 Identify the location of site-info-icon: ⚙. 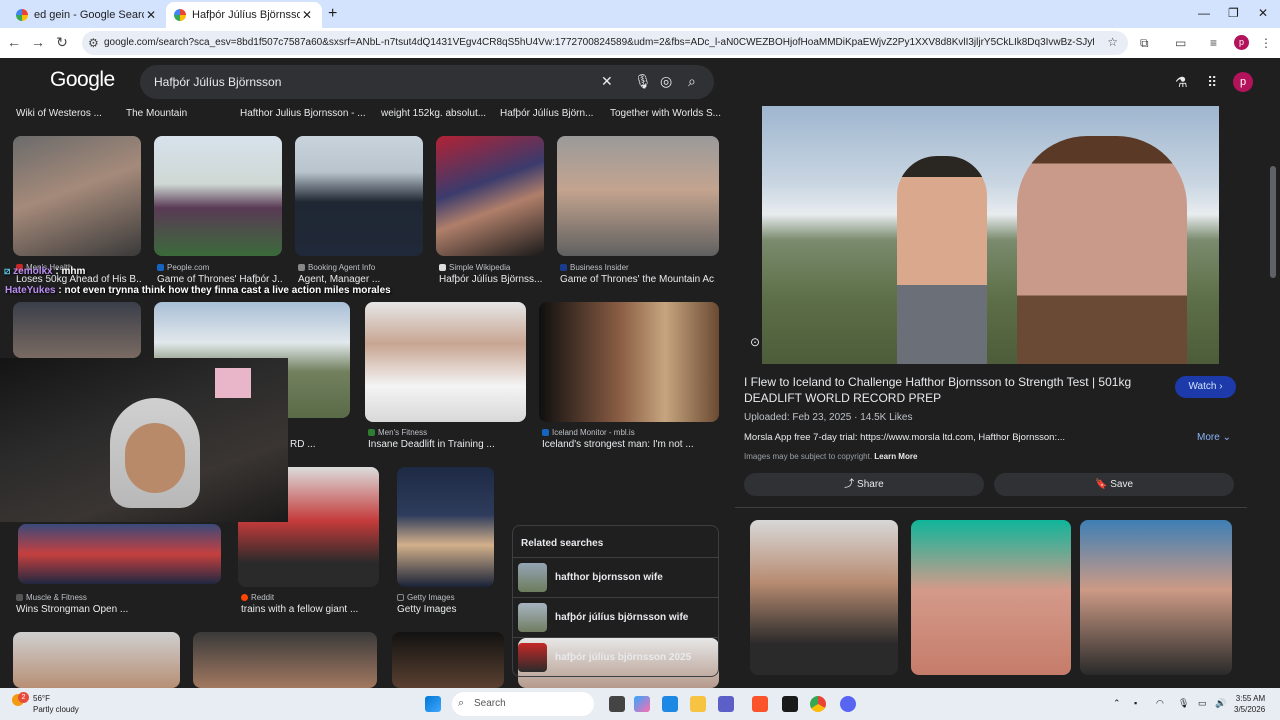
(93, 43).